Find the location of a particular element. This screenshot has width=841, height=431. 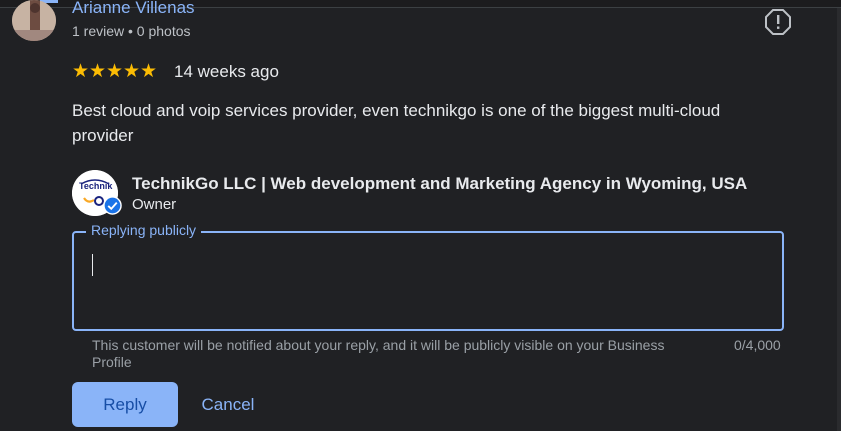

reviewer-avatar is located at coordinates (34, 20).